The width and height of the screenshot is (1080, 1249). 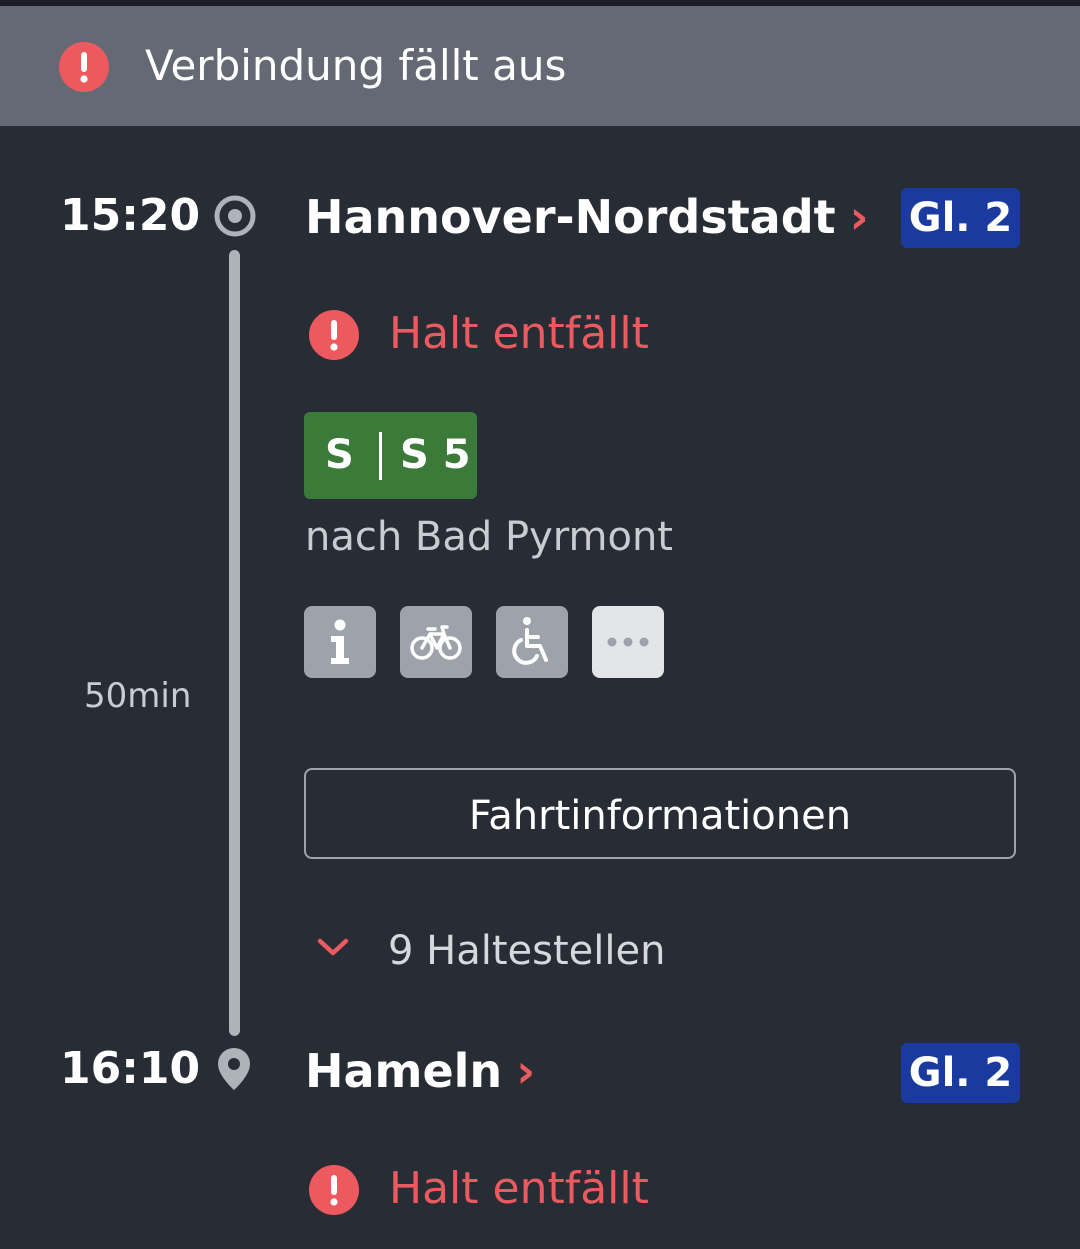 What do you see at coordinates (519, 333) in the screenshot?
I see `departure-cancellation-notice: Halt entfällt` at bounding box center [519, 333].